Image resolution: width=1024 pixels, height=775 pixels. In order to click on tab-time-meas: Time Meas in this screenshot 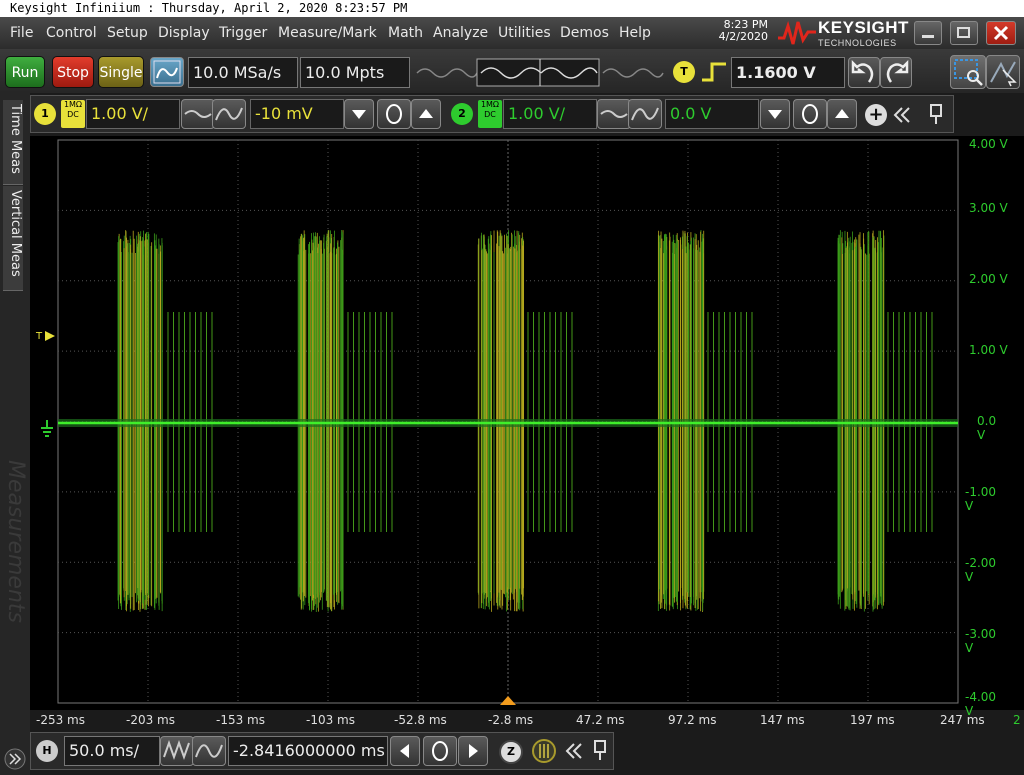, I will do `click(13, 142)`.